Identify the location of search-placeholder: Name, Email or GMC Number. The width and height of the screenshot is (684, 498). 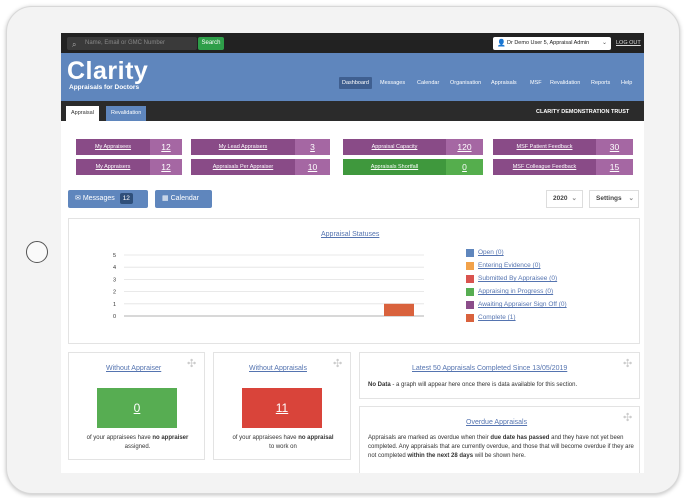
(125, 43).